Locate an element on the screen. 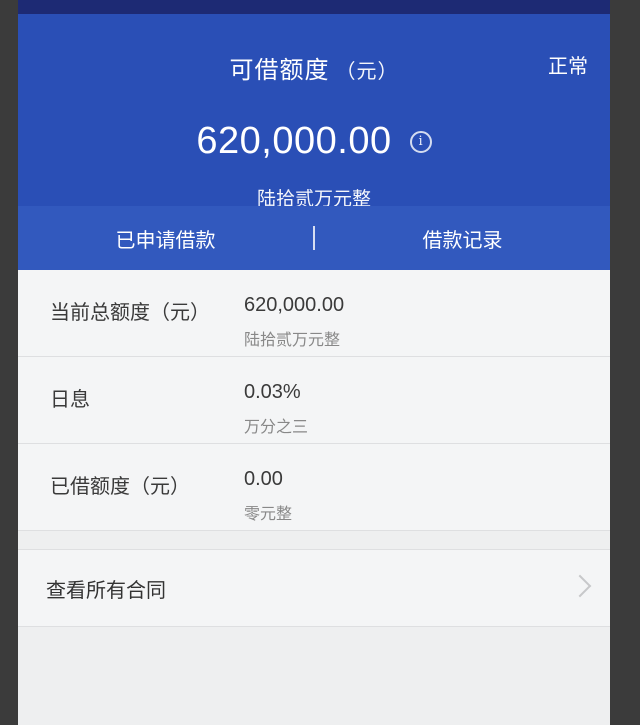 This screenshot has height=725, width=640. detail-label: 日息 is located at coordinates (70, 399).